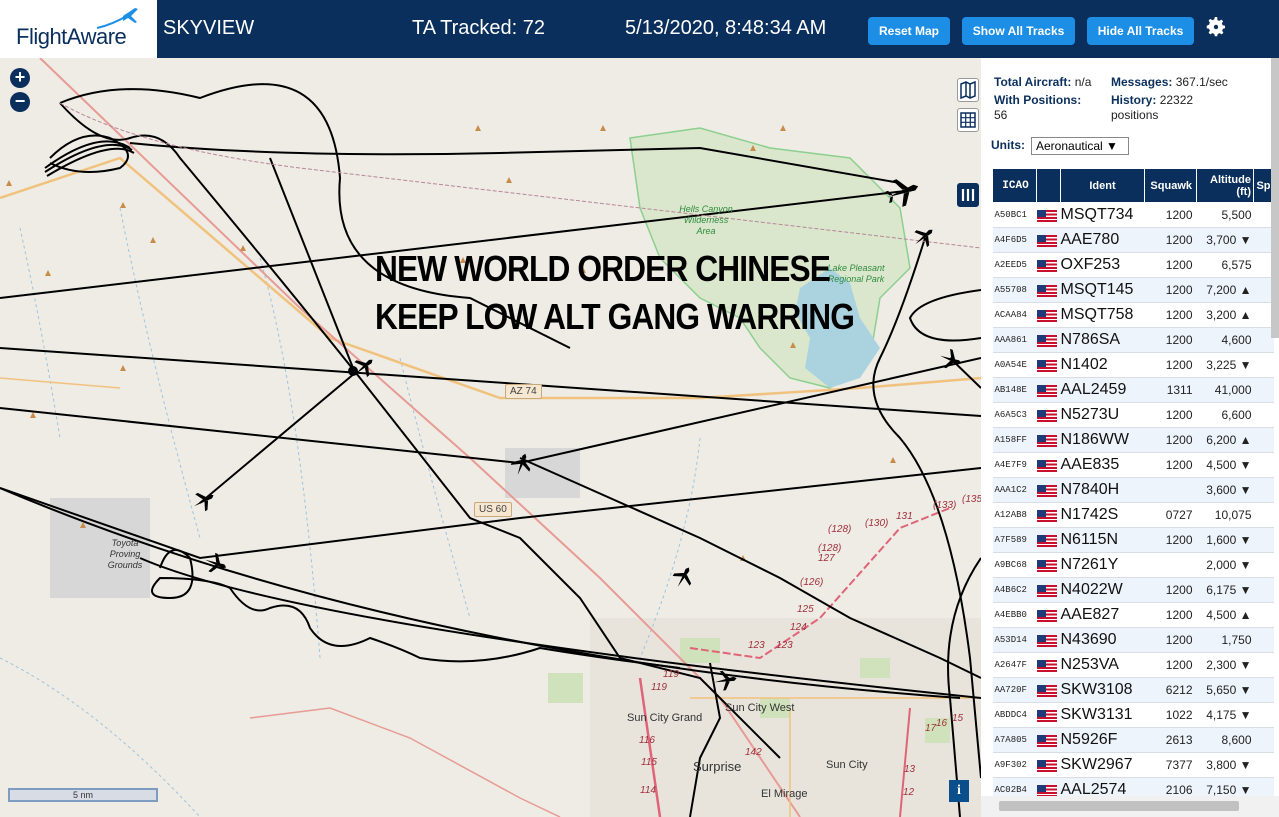 This screenshot has height=817, width=1279. What do you see at coordinates (1216, 27) in the screenshot?
I see `gear-icon` at bounding box center [1216, 27].